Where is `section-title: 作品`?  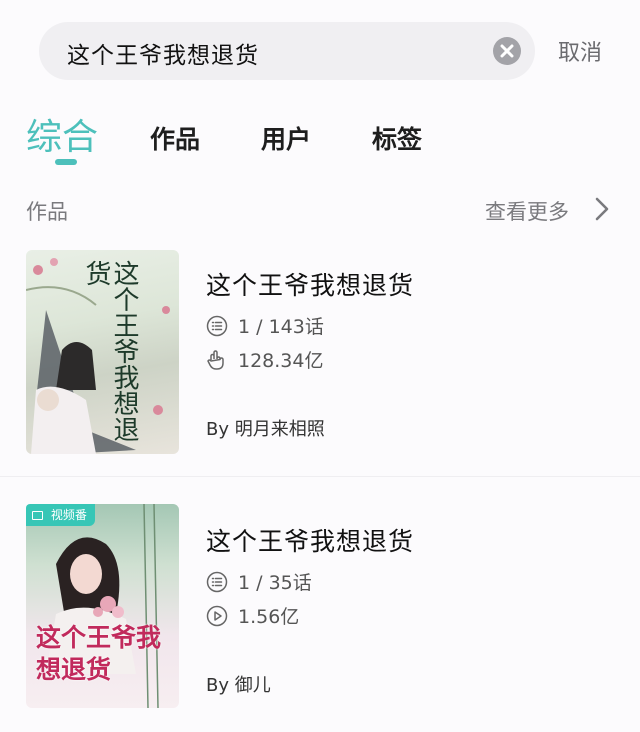
section-title: 作品 is located at coordinates (47, 212).